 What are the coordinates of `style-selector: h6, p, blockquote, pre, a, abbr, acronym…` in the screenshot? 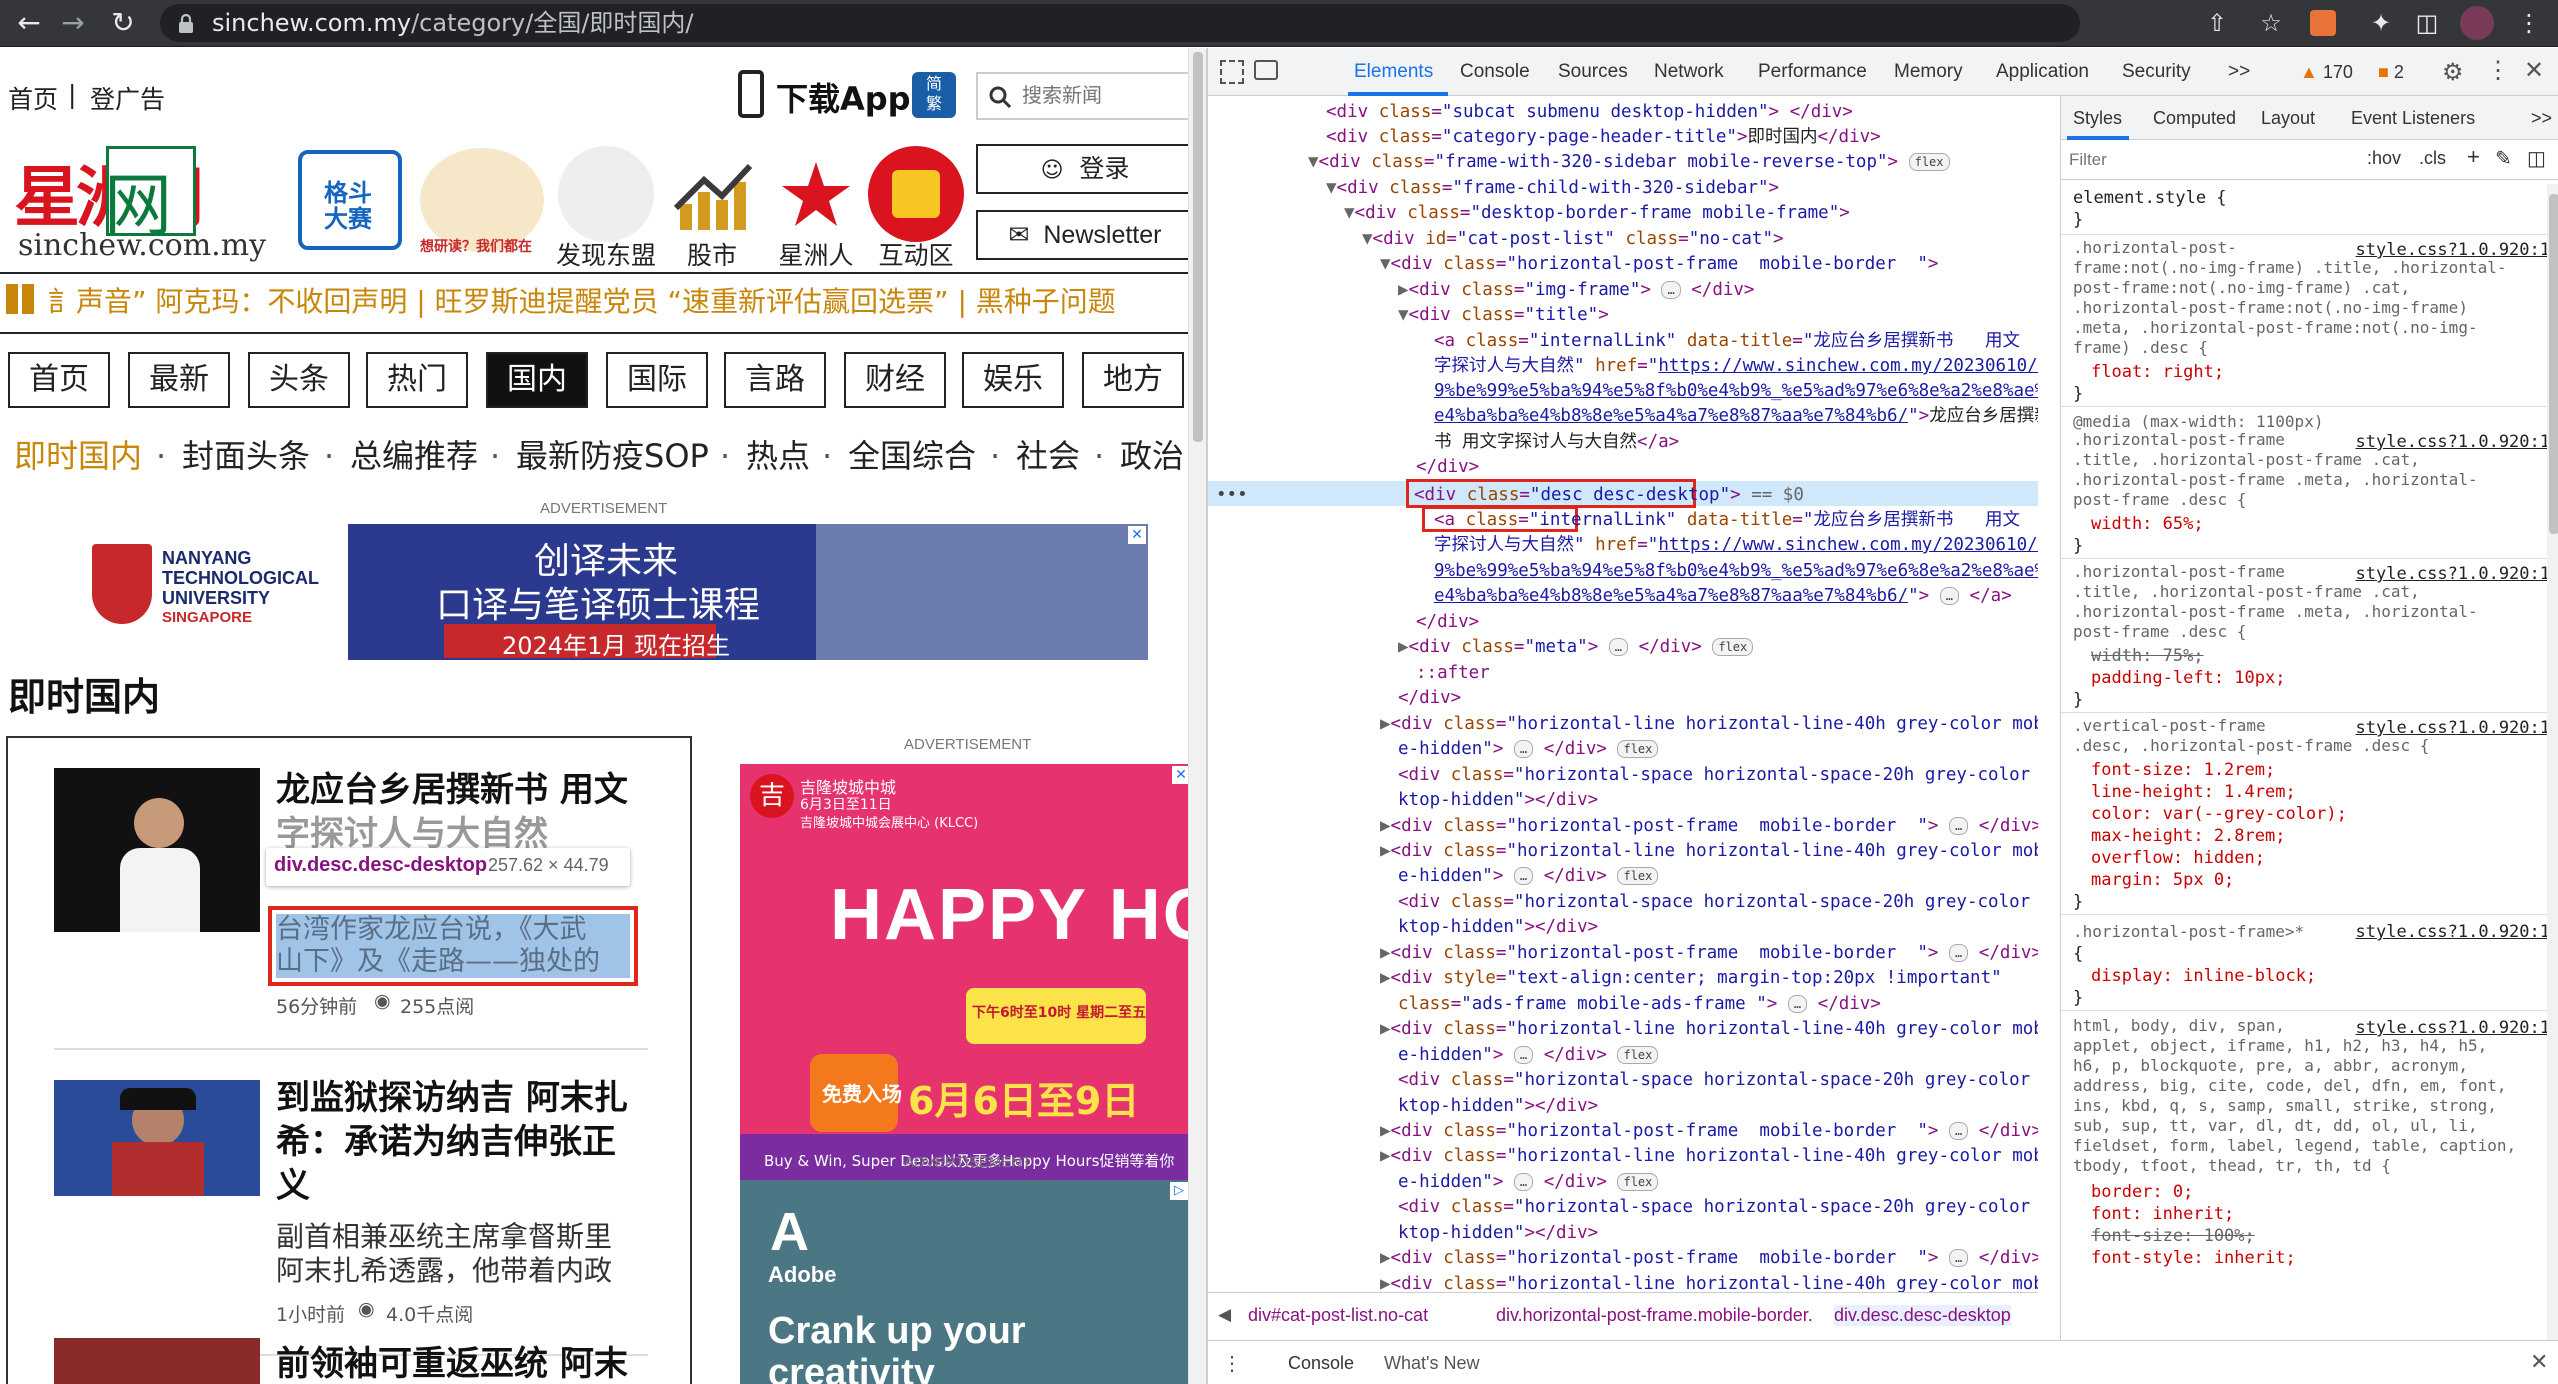 It's located at (2270, 1066).